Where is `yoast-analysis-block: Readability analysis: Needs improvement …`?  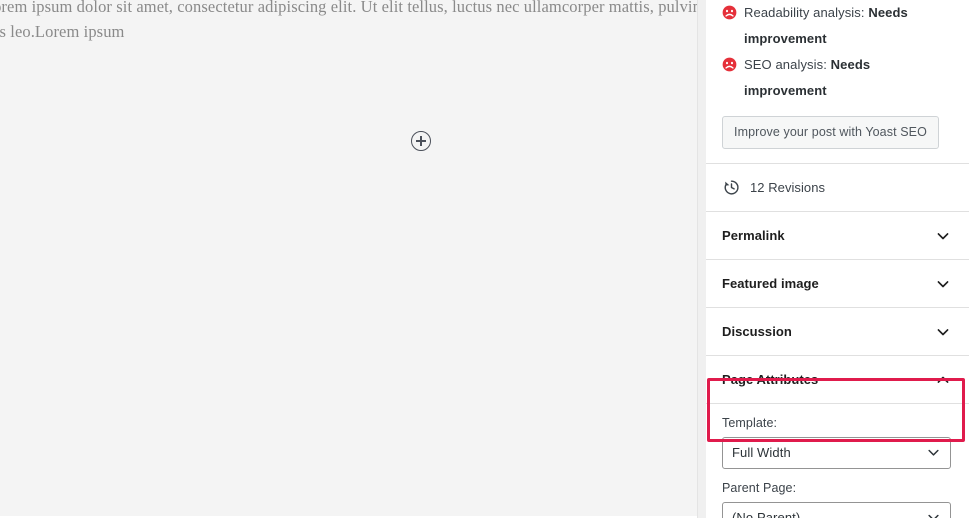
yoast-analysis-block: Readability analysis: Needs improvement … is located at coordinates (837, 82).